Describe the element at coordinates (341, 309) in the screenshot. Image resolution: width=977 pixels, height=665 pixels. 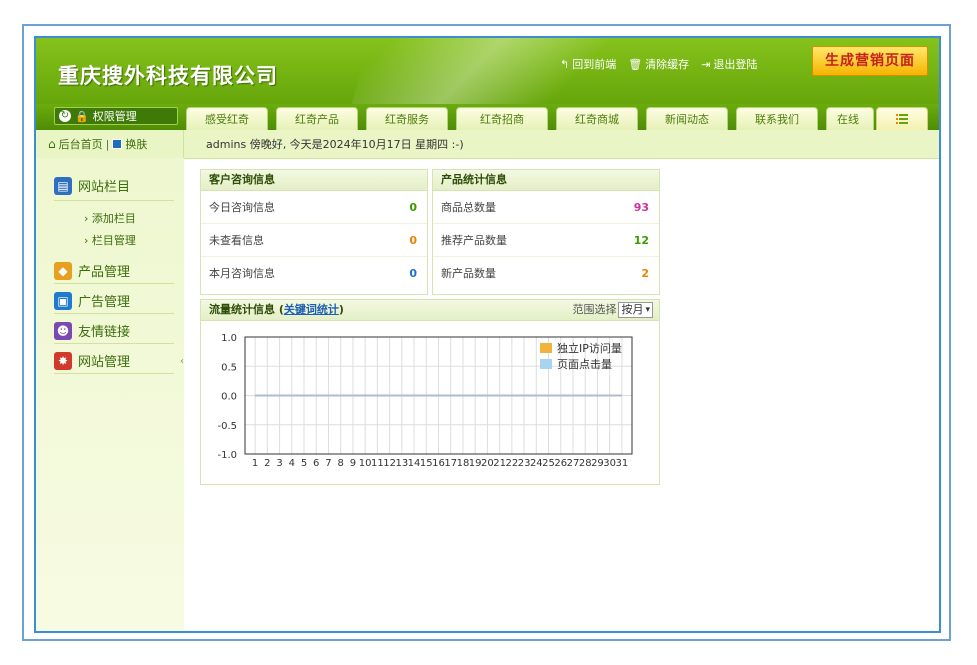
I see `close-paren: )` at that location.